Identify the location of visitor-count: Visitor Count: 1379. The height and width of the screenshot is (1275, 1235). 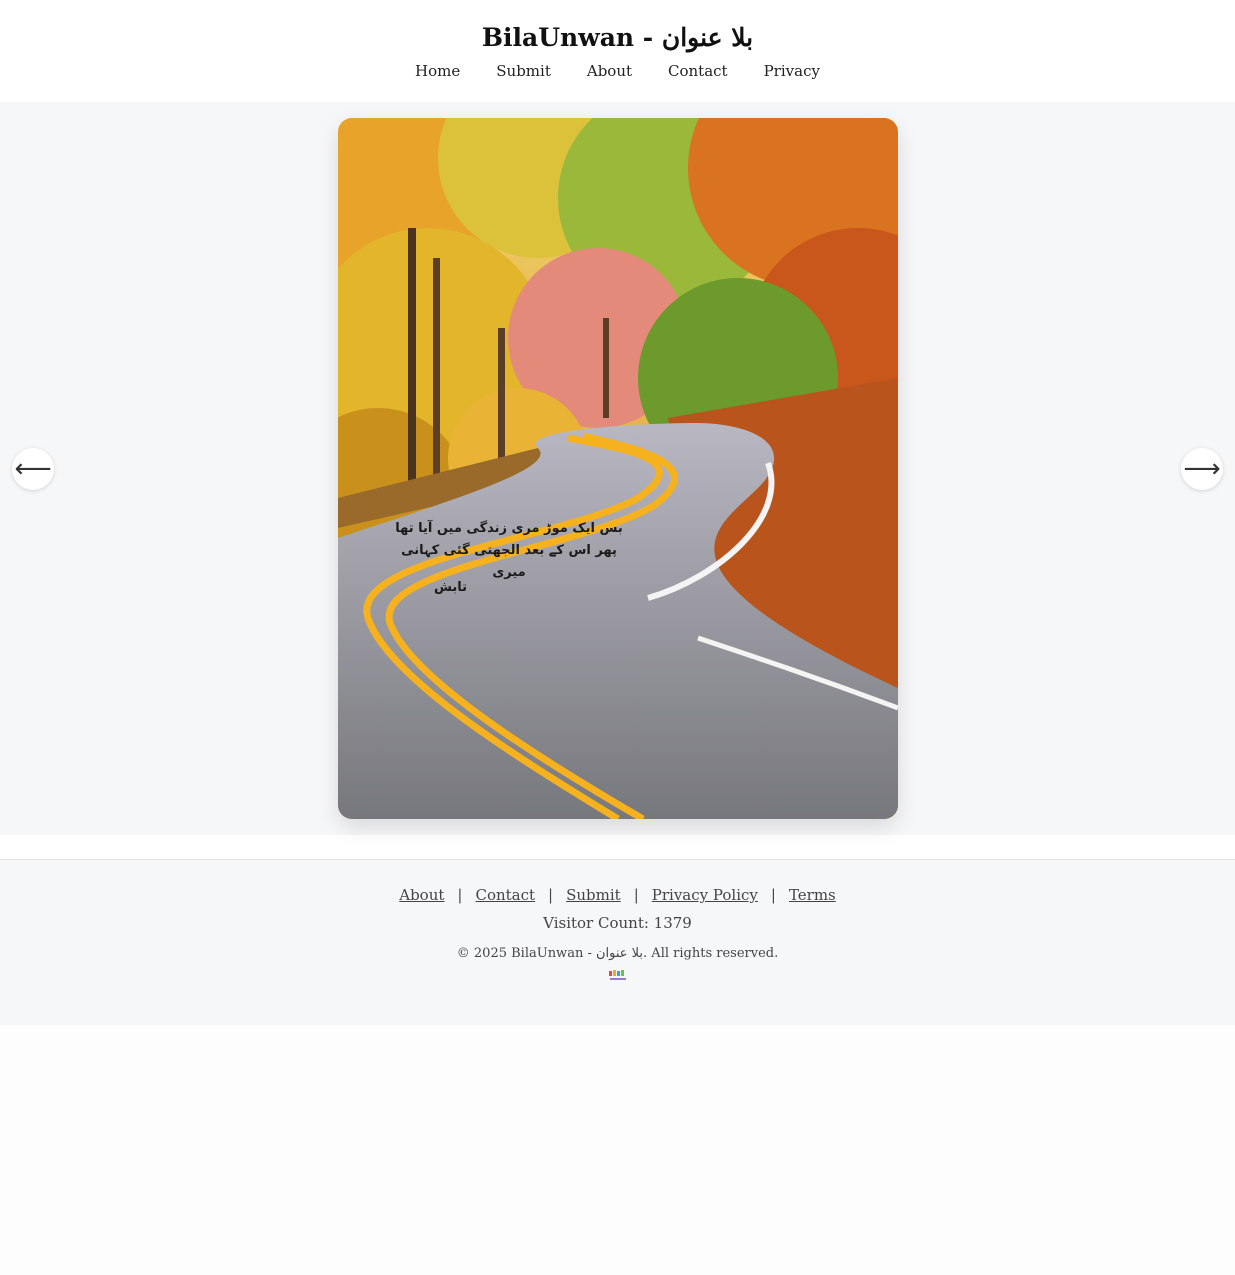
(617, 923).